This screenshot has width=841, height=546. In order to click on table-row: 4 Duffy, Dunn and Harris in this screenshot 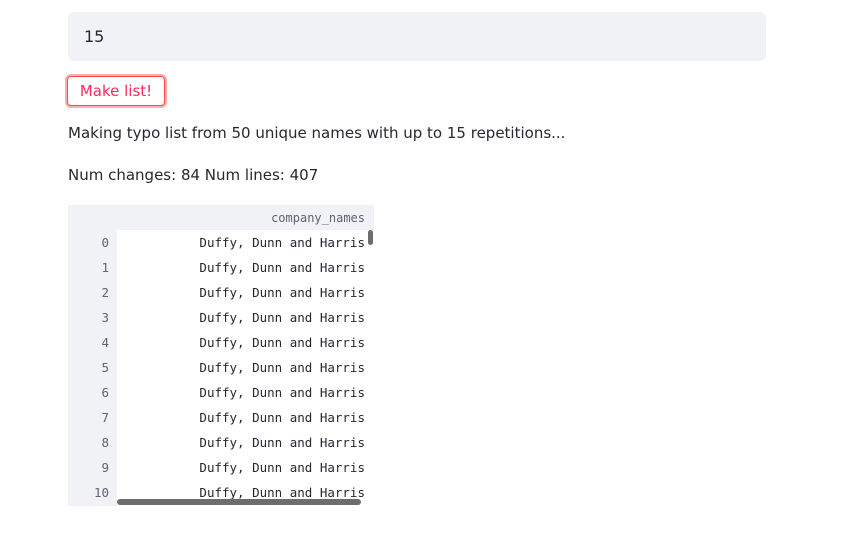, I will do `click(221, 342)`.